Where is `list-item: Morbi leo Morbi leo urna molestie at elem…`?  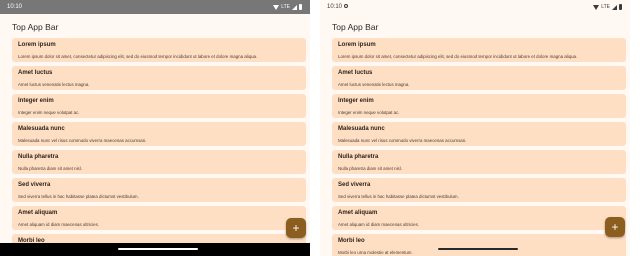
list-item: Morbi leo Morbi leo urna molestie at elem… is located at coordinates (479, 245).